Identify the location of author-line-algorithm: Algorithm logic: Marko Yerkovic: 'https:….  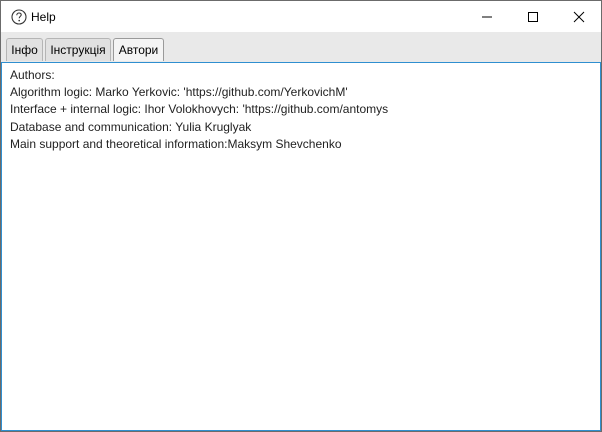
(179, 92).